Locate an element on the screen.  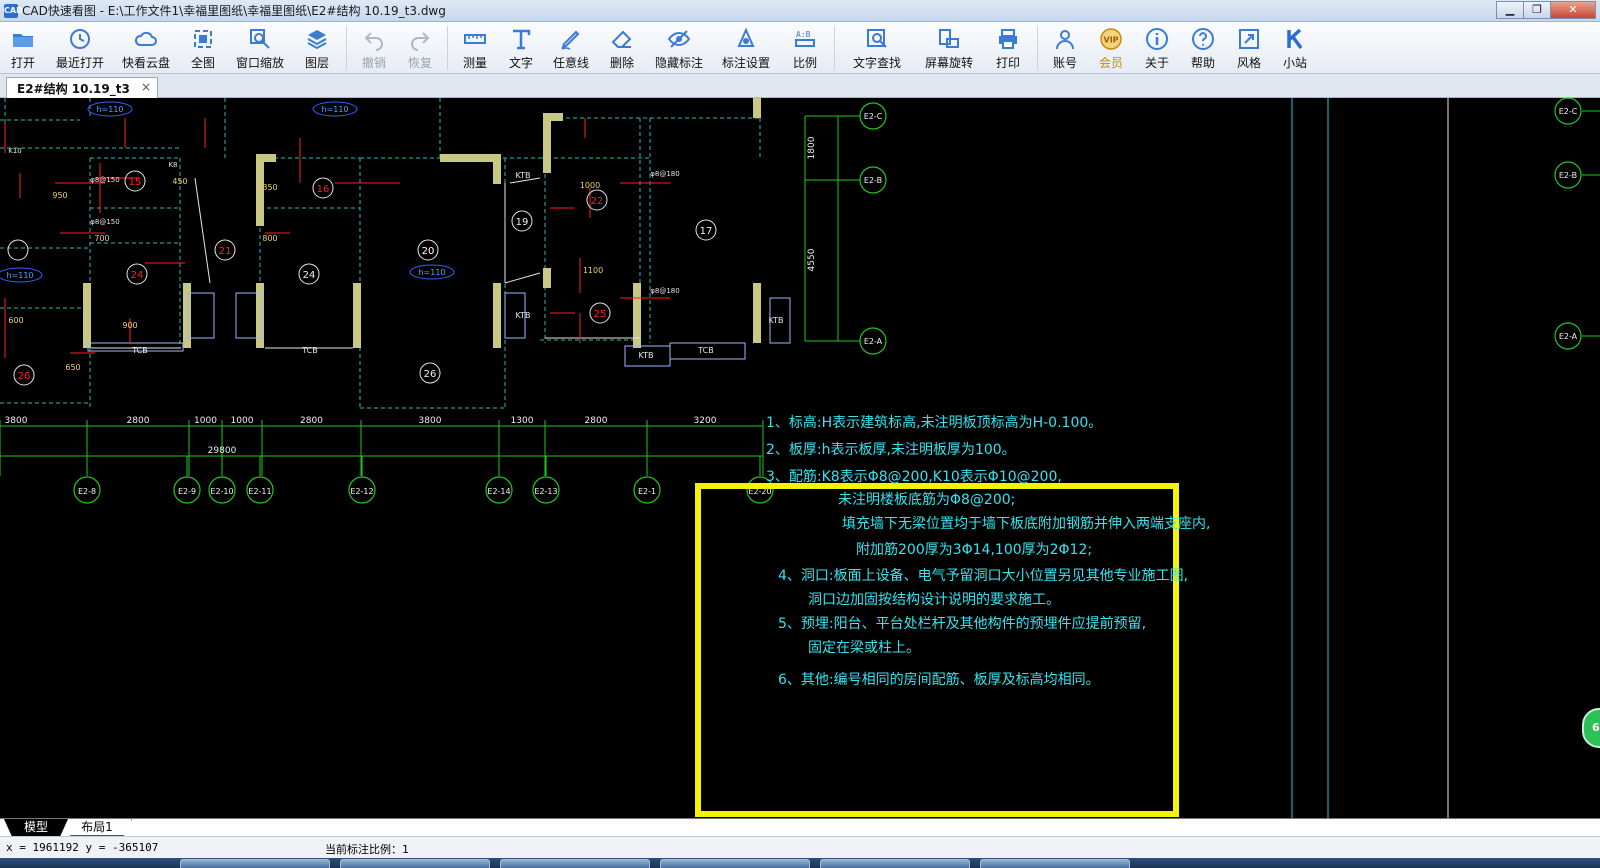
dimension-label: 1300 is located at coordinates (522, 421).